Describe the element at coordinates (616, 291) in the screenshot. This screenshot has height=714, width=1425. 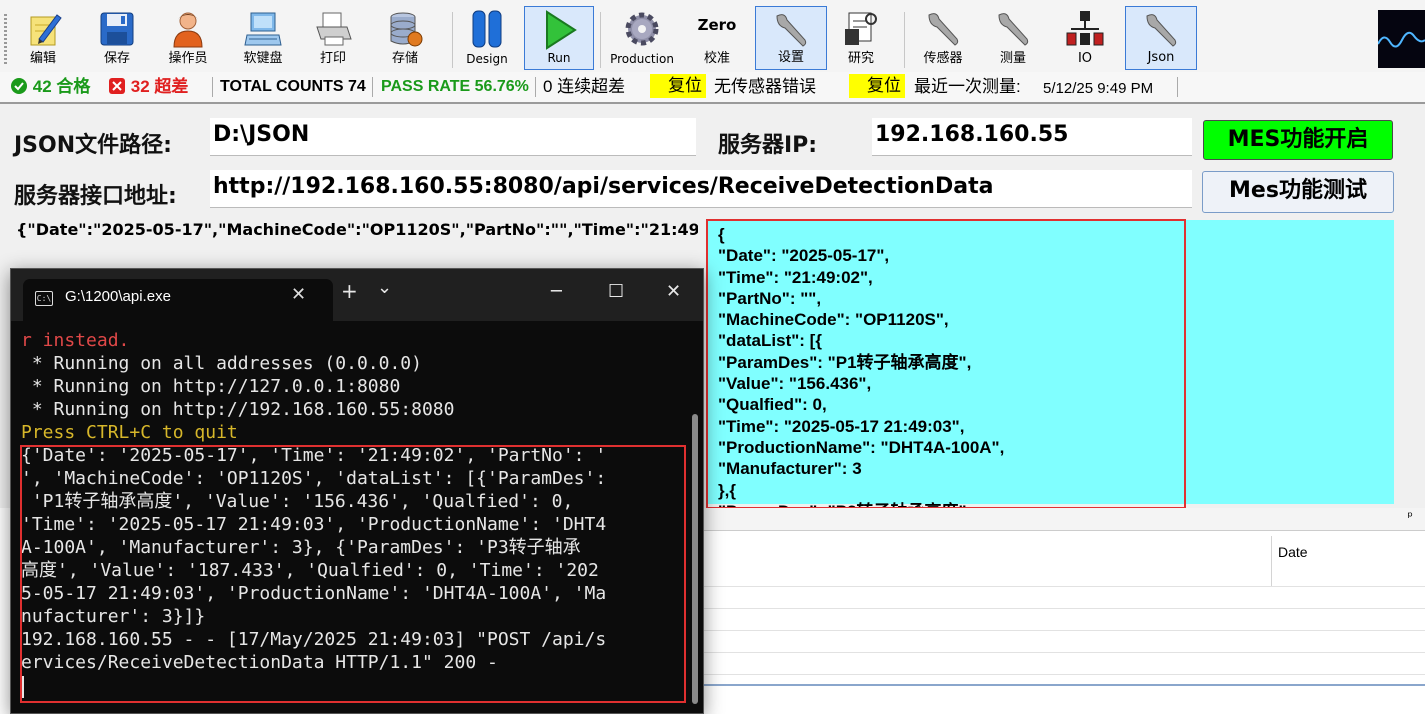
I see `maximize-icon: ☐` at that location.